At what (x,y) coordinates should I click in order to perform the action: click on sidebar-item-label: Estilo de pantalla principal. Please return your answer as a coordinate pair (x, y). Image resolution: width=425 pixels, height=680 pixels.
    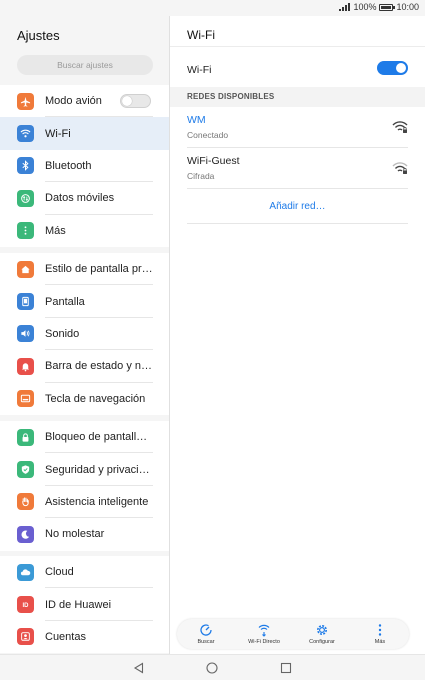
    Looking at the image, I should click on (99, 269).